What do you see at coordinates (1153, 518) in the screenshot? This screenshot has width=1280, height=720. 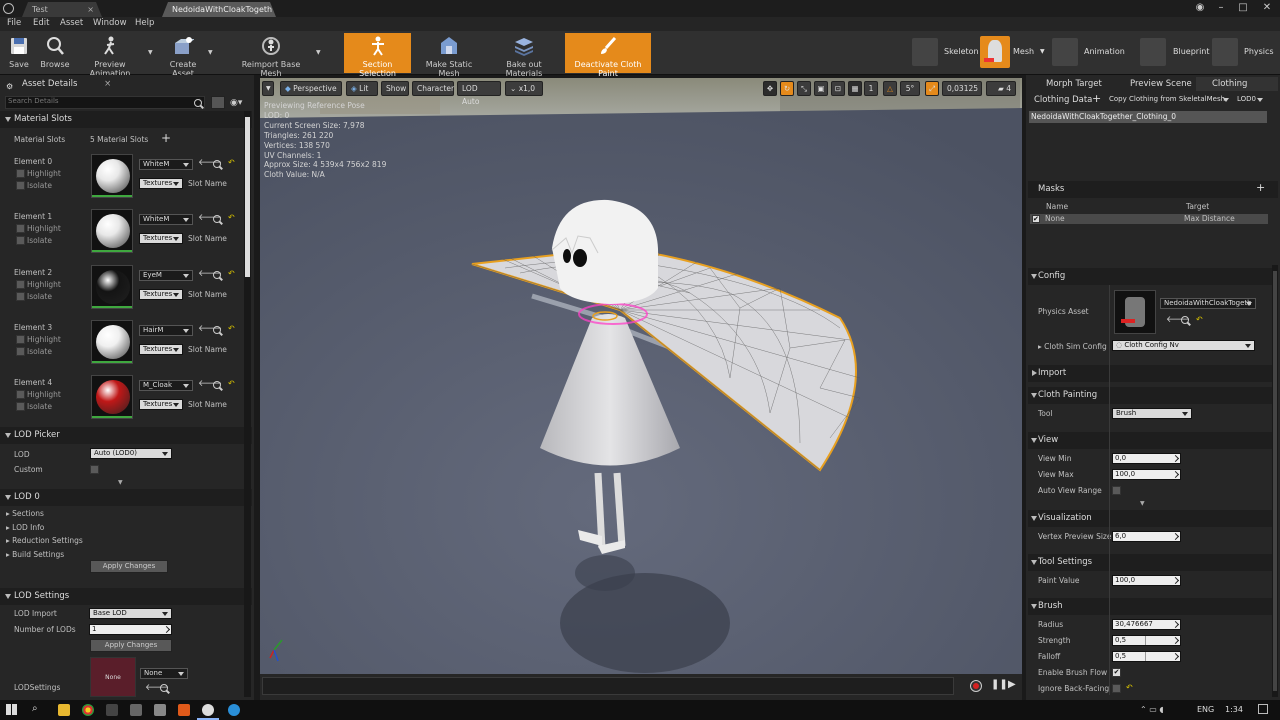 I see `visualization-header: Visualization` at bounding box center [1153, 518].